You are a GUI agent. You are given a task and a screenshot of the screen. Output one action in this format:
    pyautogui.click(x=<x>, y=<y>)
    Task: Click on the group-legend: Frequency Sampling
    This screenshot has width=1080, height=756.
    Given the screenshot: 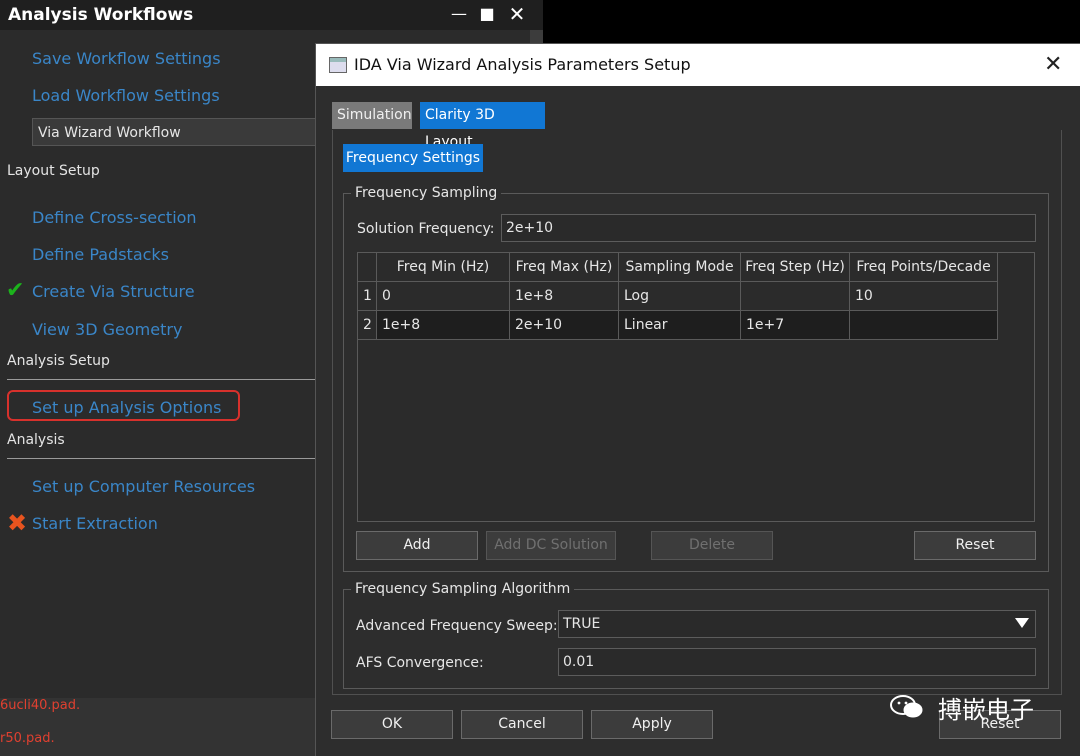 What is the action you would take?
    pyautogui.click(x=426, y=193)
    